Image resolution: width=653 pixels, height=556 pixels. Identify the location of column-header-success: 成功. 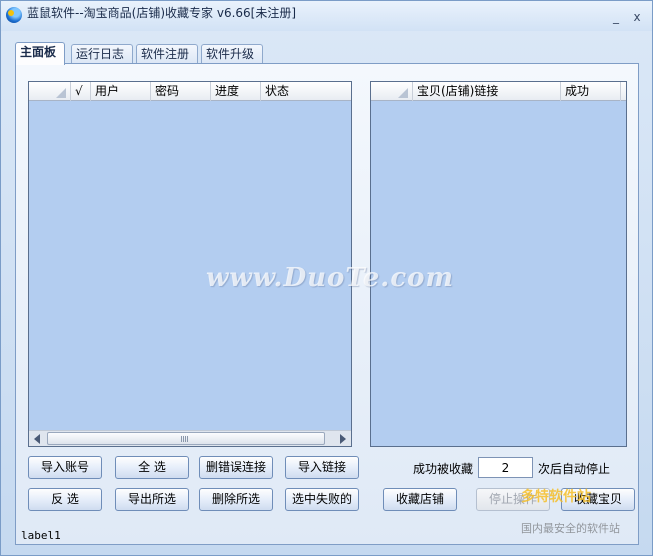
(591, 91).